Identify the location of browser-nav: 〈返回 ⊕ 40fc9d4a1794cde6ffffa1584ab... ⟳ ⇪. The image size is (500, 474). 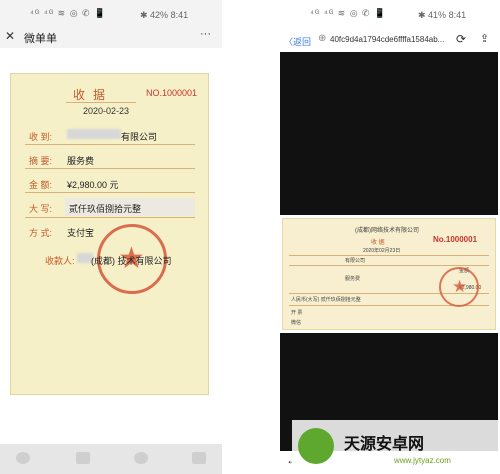
(389, 40).